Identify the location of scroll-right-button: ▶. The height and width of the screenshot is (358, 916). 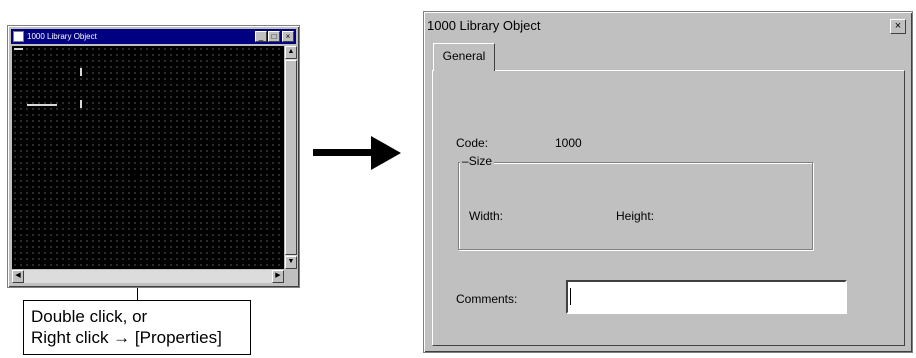
(278, 276).